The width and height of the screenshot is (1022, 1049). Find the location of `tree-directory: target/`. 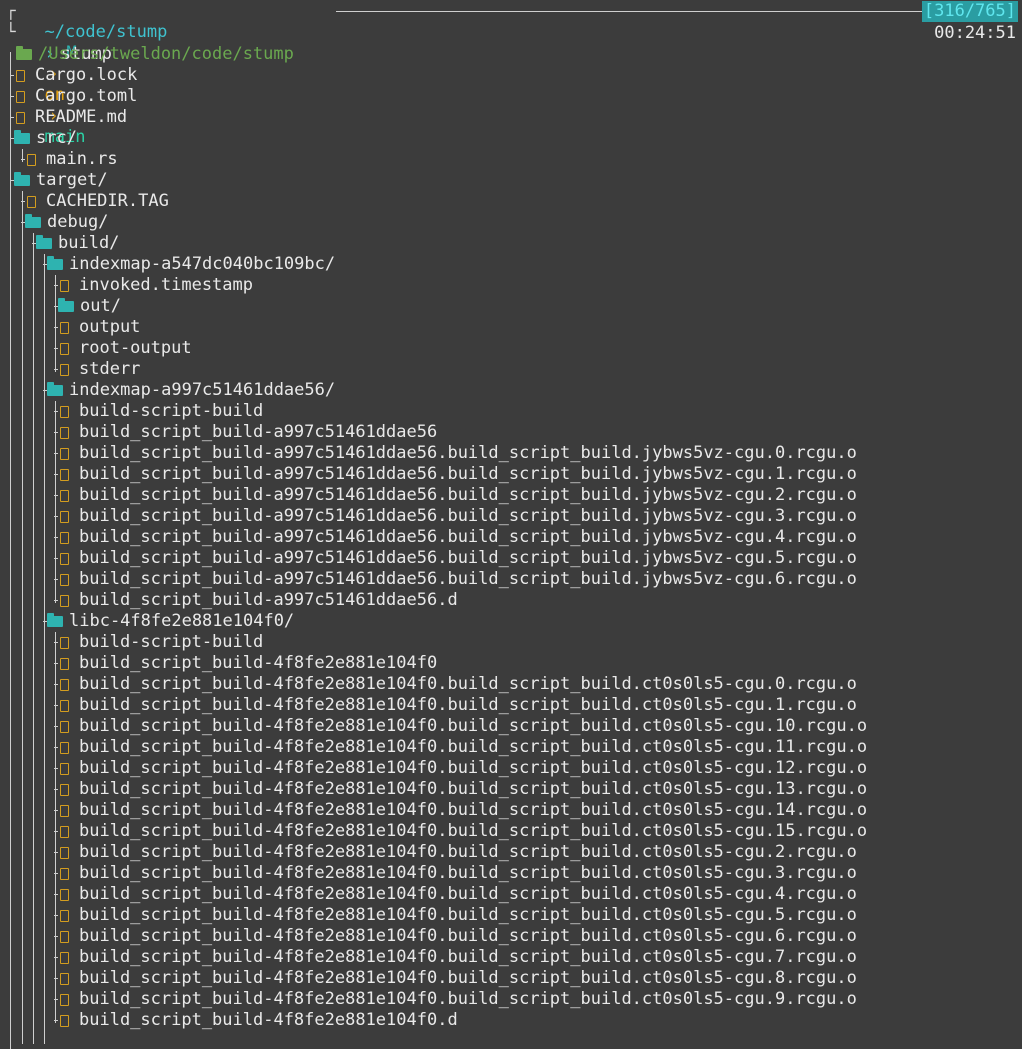

tree-directory: target/ is located at coordinates (61, 180).